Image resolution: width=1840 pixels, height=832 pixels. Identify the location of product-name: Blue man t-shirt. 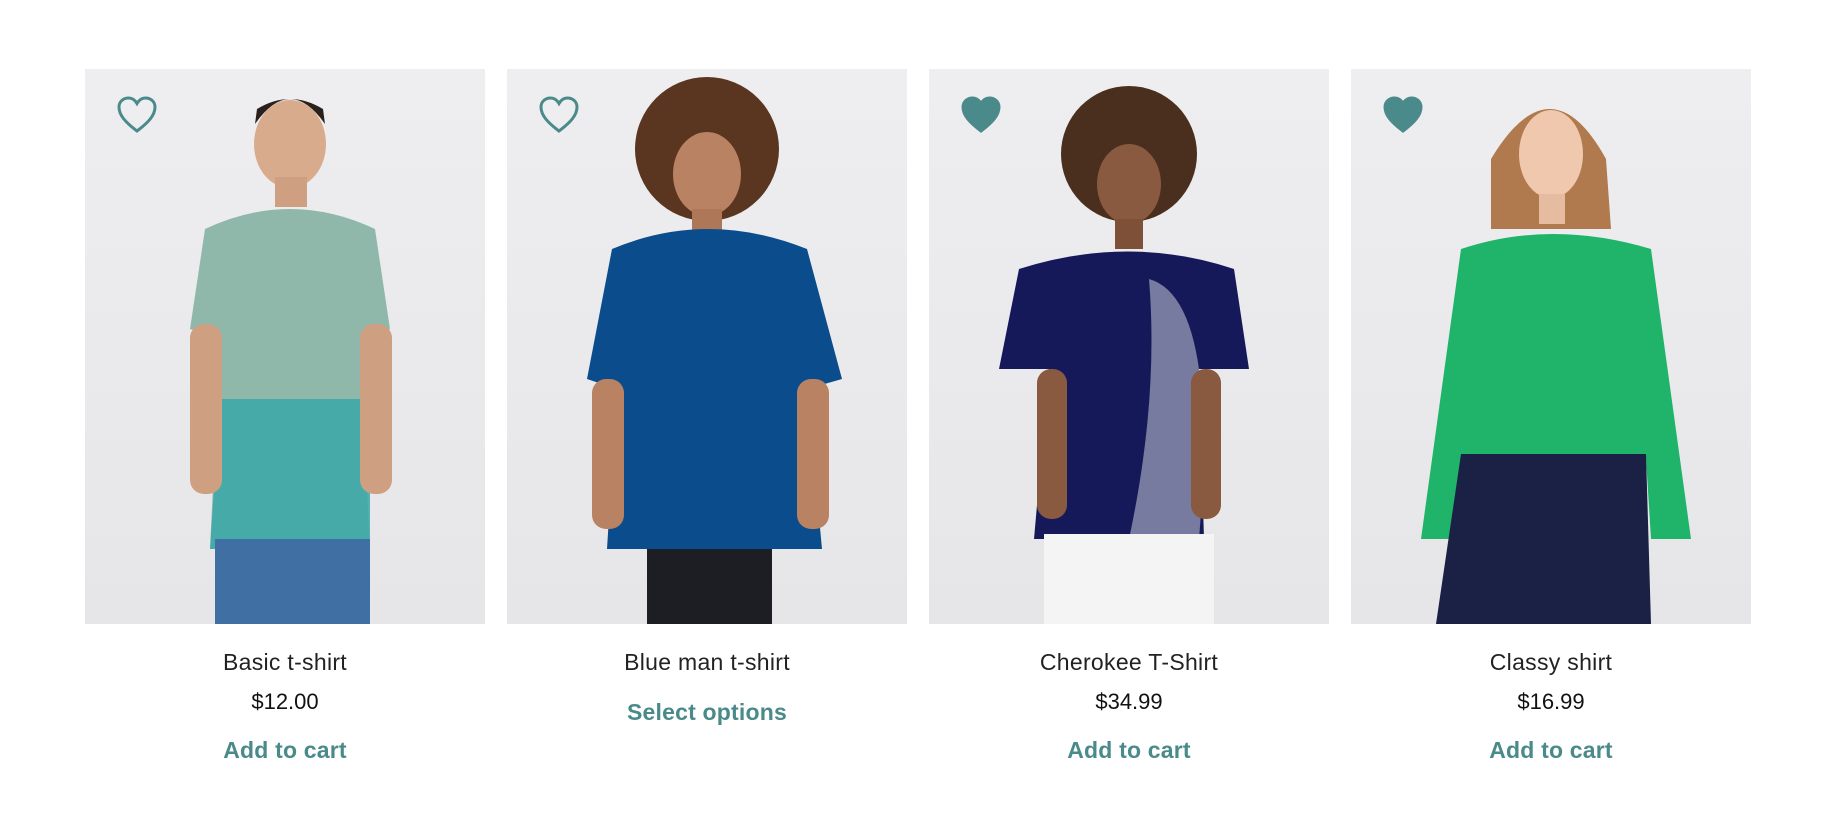
(707, 662).